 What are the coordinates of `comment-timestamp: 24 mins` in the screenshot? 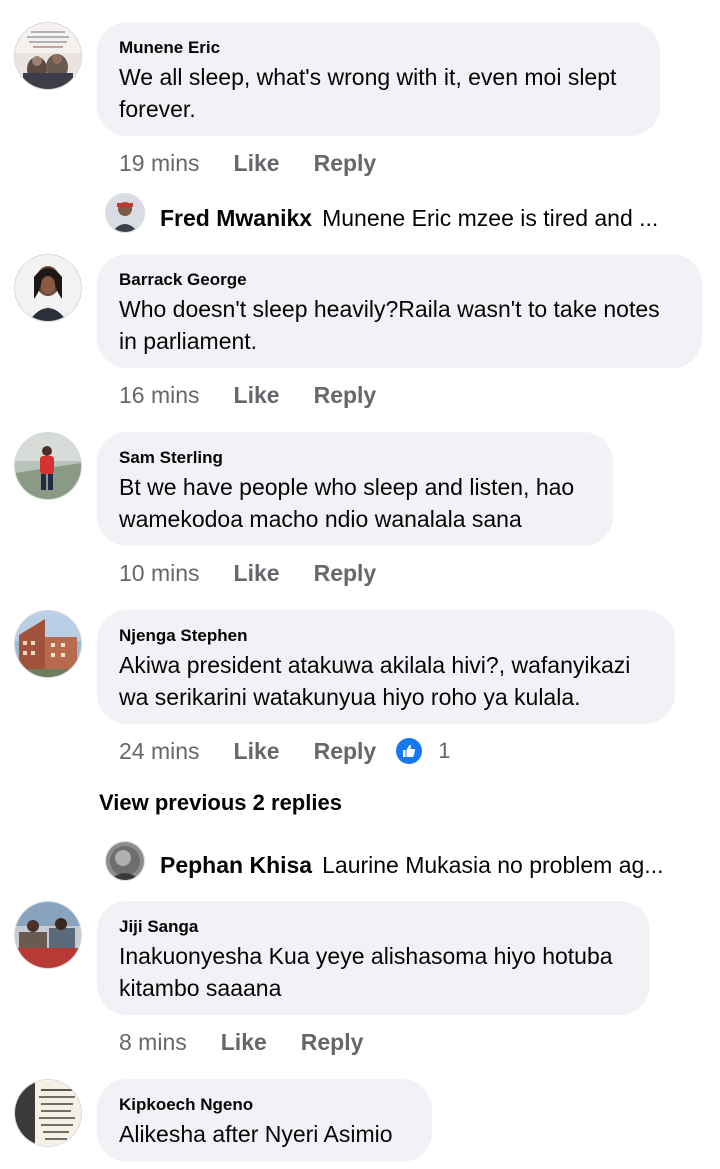 It's located at (159, 751).